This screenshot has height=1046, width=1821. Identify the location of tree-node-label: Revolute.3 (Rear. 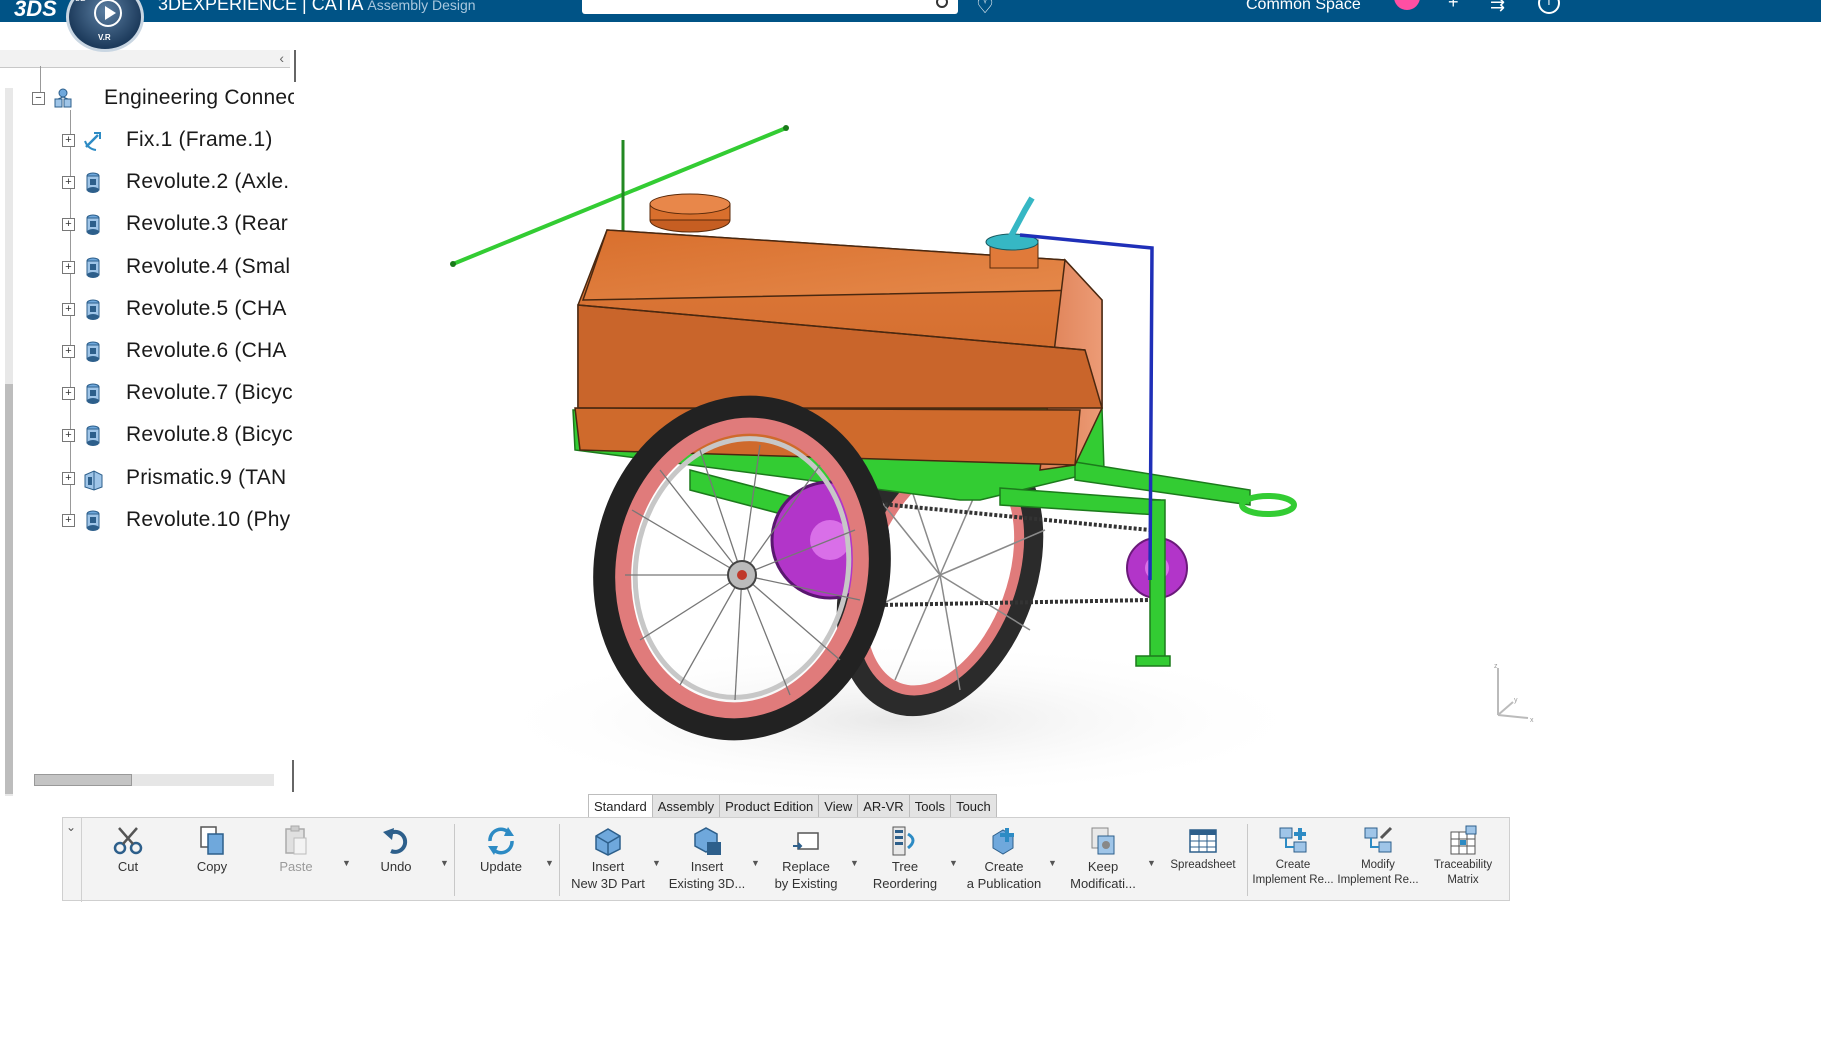
(207, 224).